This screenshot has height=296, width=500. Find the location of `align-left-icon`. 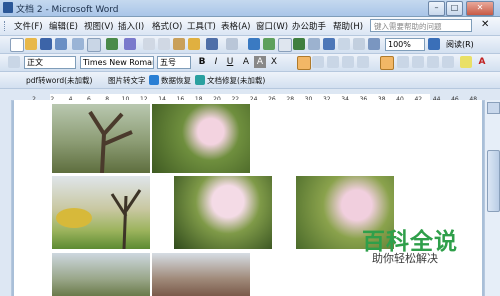

align-left-icon is located at coordinates (304, 63).